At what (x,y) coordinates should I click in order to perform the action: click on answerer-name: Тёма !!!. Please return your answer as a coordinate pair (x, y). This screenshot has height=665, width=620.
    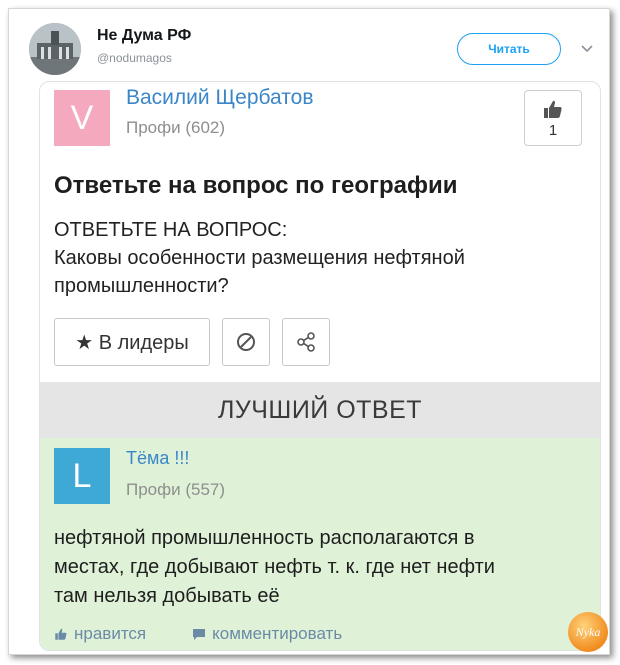
    Looking at the image, I should click on (157, 458).